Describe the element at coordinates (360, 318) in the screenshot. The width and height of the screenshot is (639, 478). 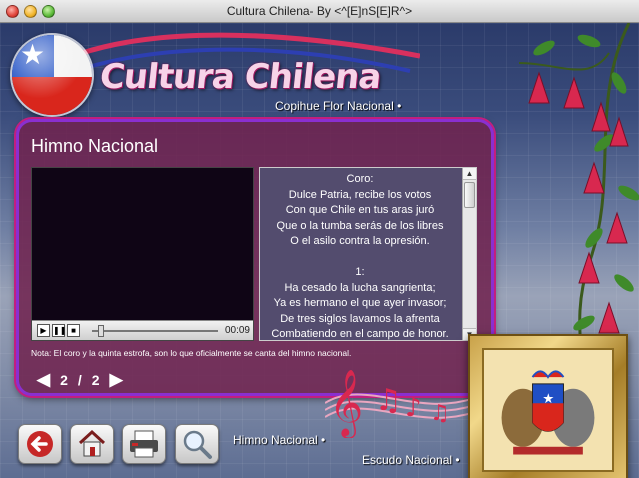
I see `lyric-line: De tres siglos lavamos la afrenta` at that location.